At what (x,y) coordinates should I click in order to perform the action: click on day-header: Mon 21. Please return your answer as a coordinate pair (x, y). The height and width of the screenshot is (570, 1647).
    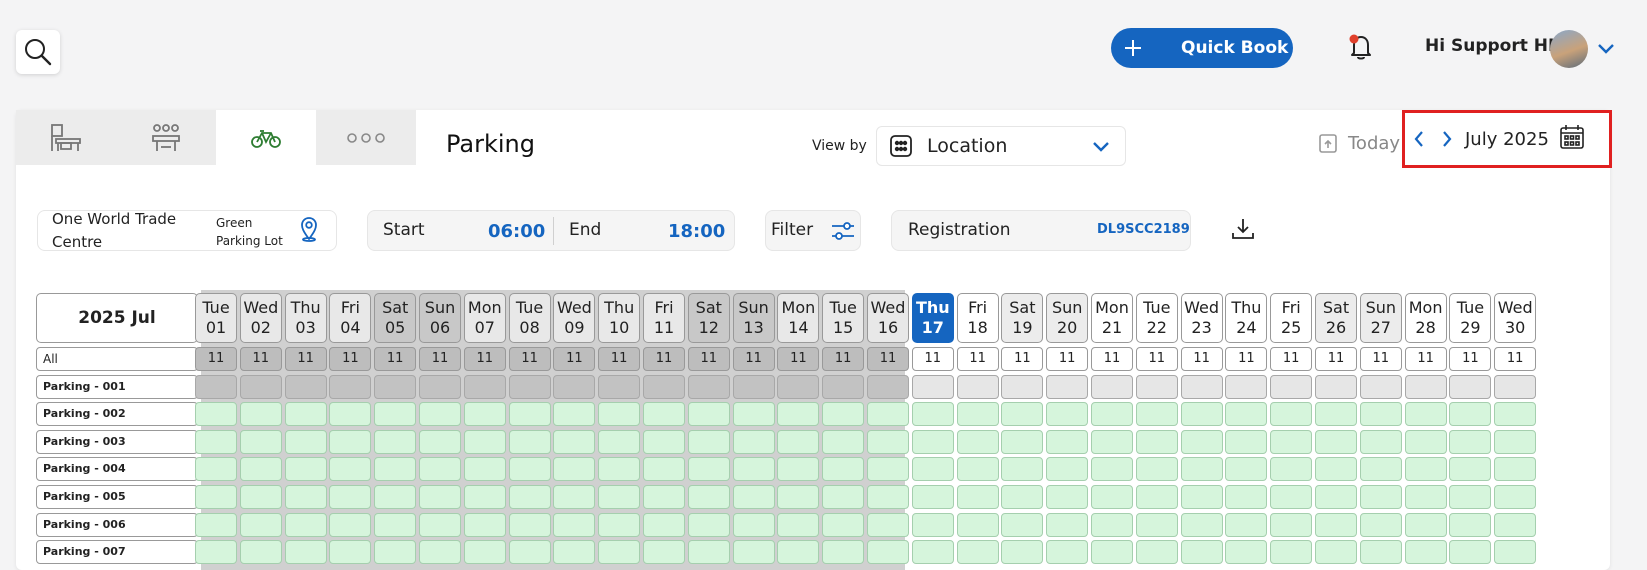
    Looking at the image, I should click on (1112, 318).